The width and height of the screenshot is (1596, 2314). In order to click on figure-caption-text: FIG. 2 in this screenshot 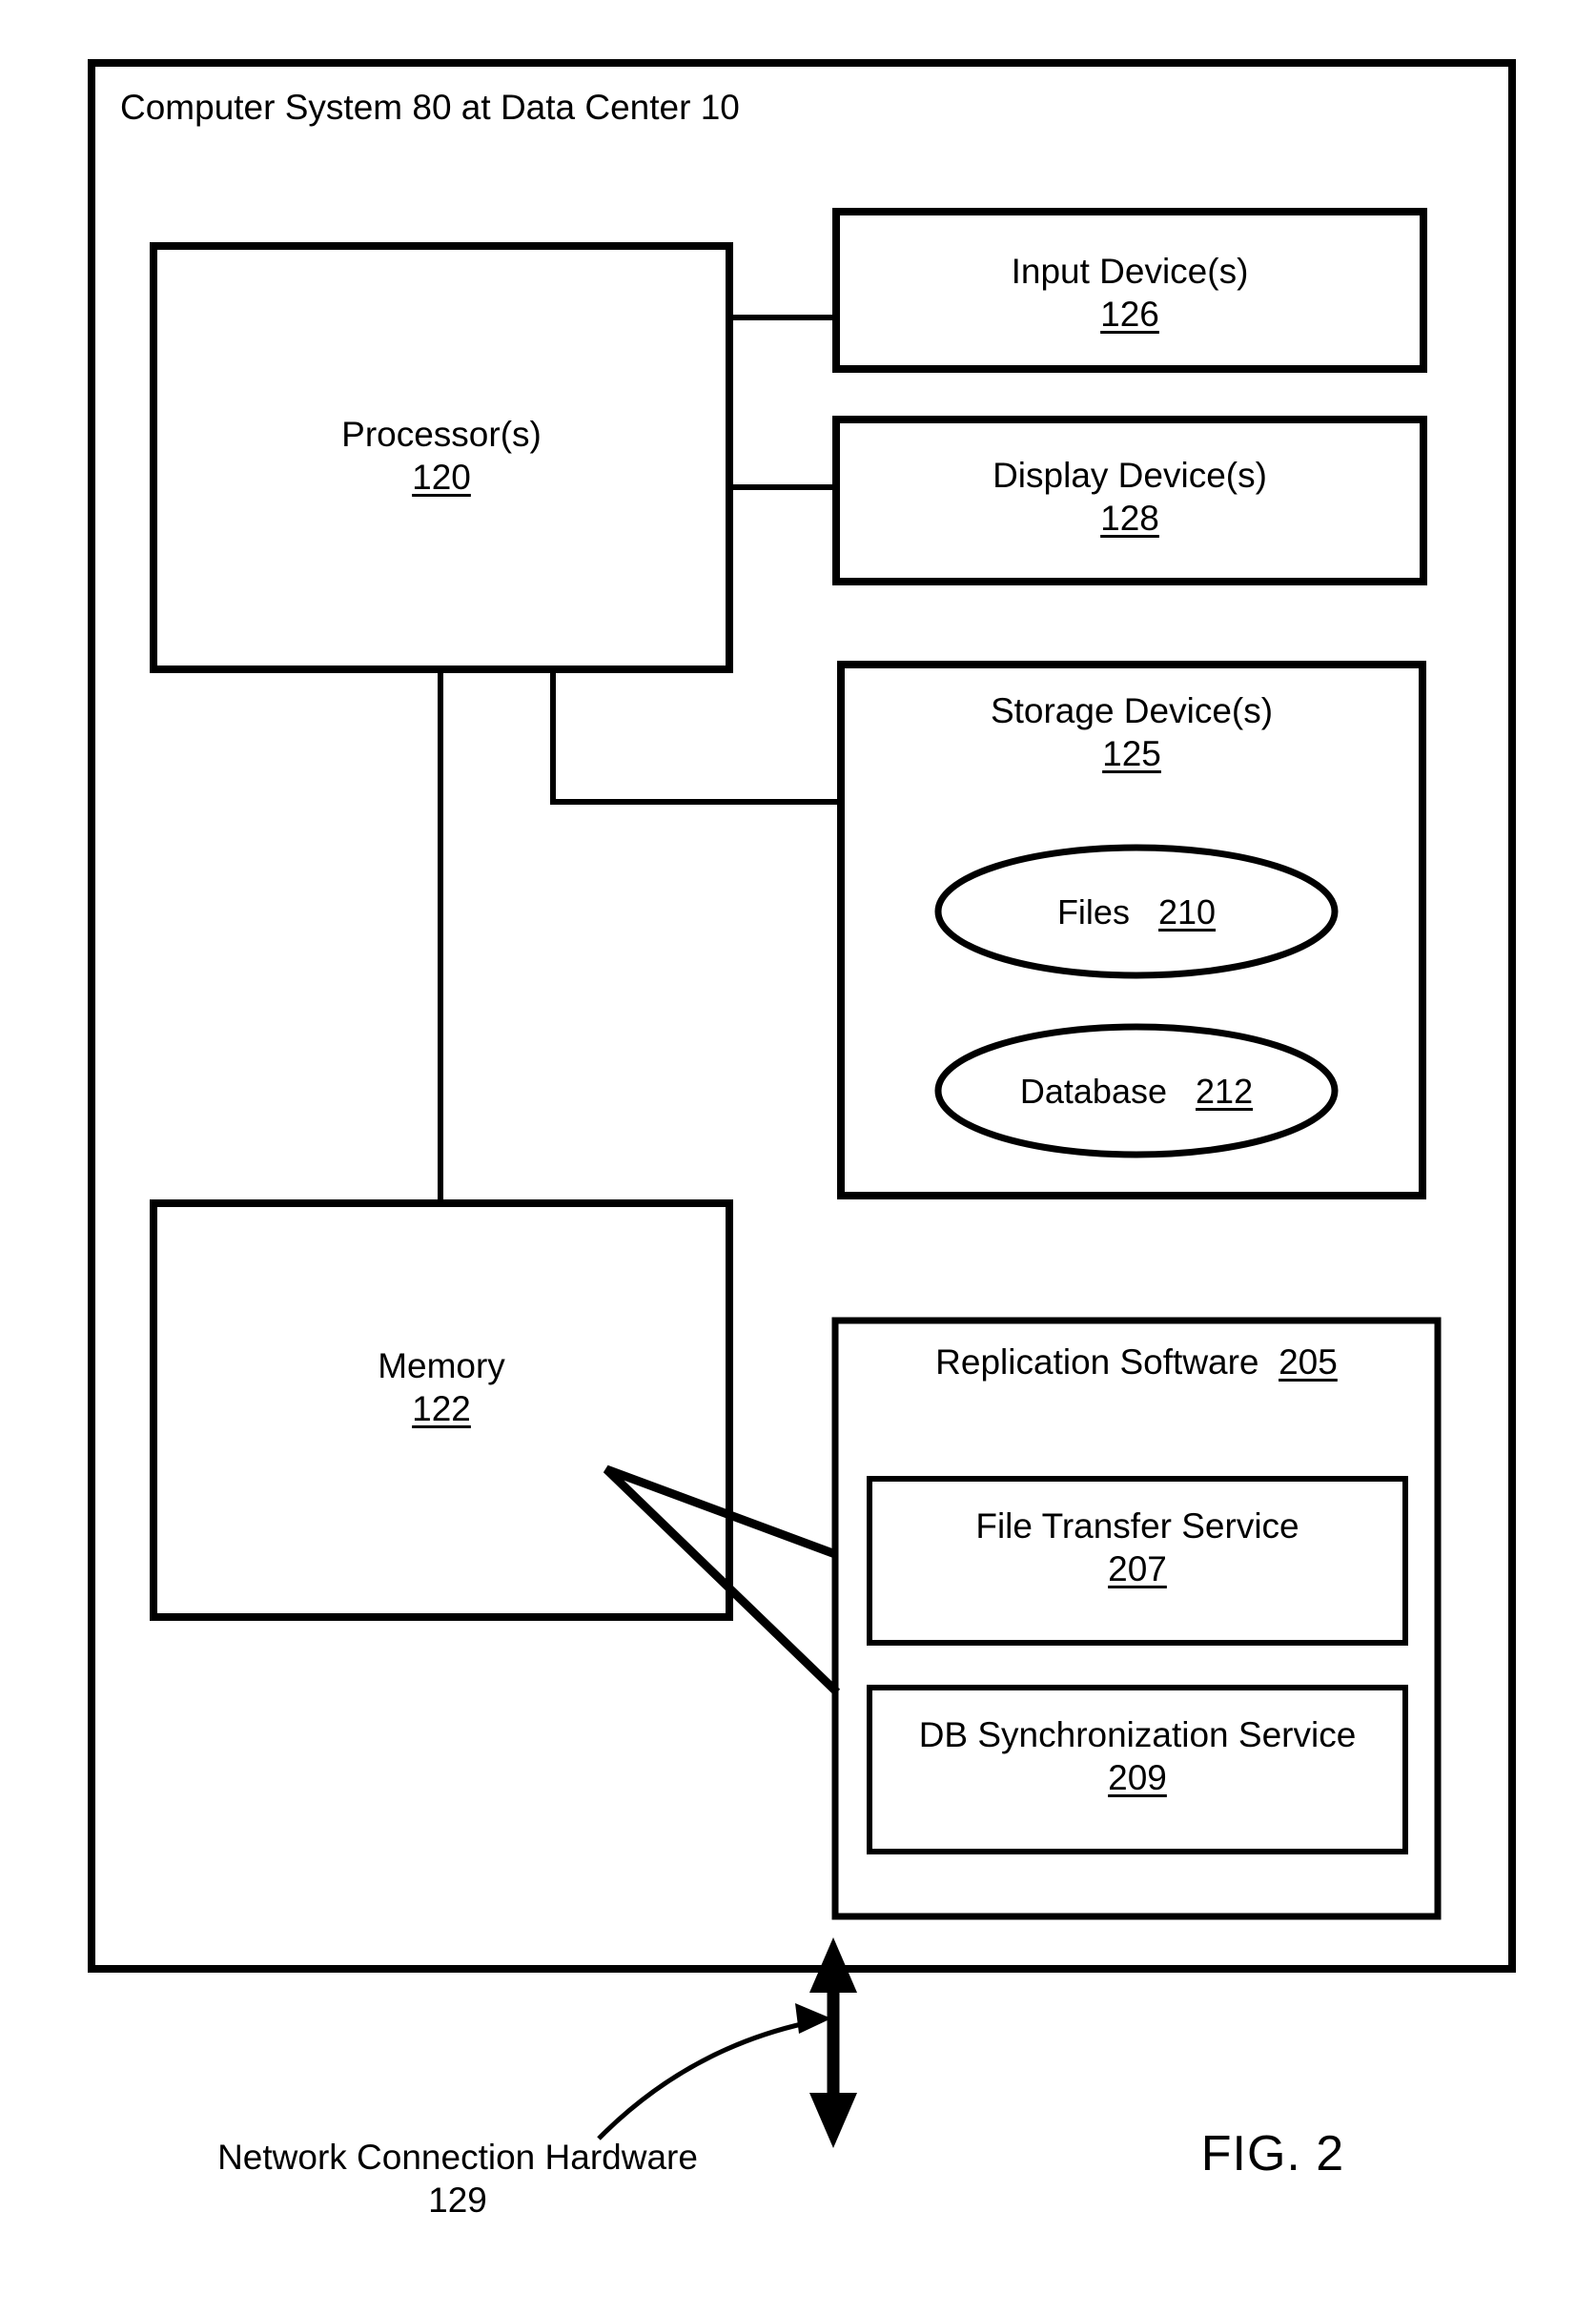, I will do `click(1272, 2153)`.